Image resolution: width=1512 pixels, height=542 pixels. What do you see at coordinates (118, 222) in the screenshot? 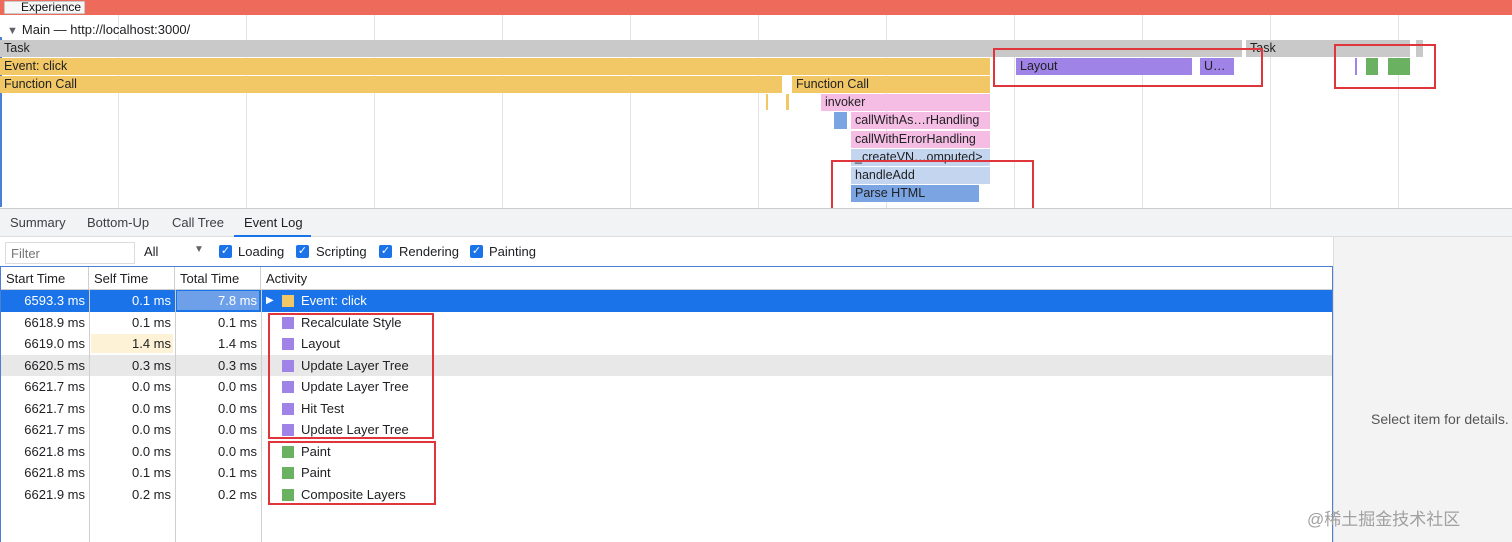
I see `tab-bottom-up: Bottom-Up` at bounding box center [118, 222].